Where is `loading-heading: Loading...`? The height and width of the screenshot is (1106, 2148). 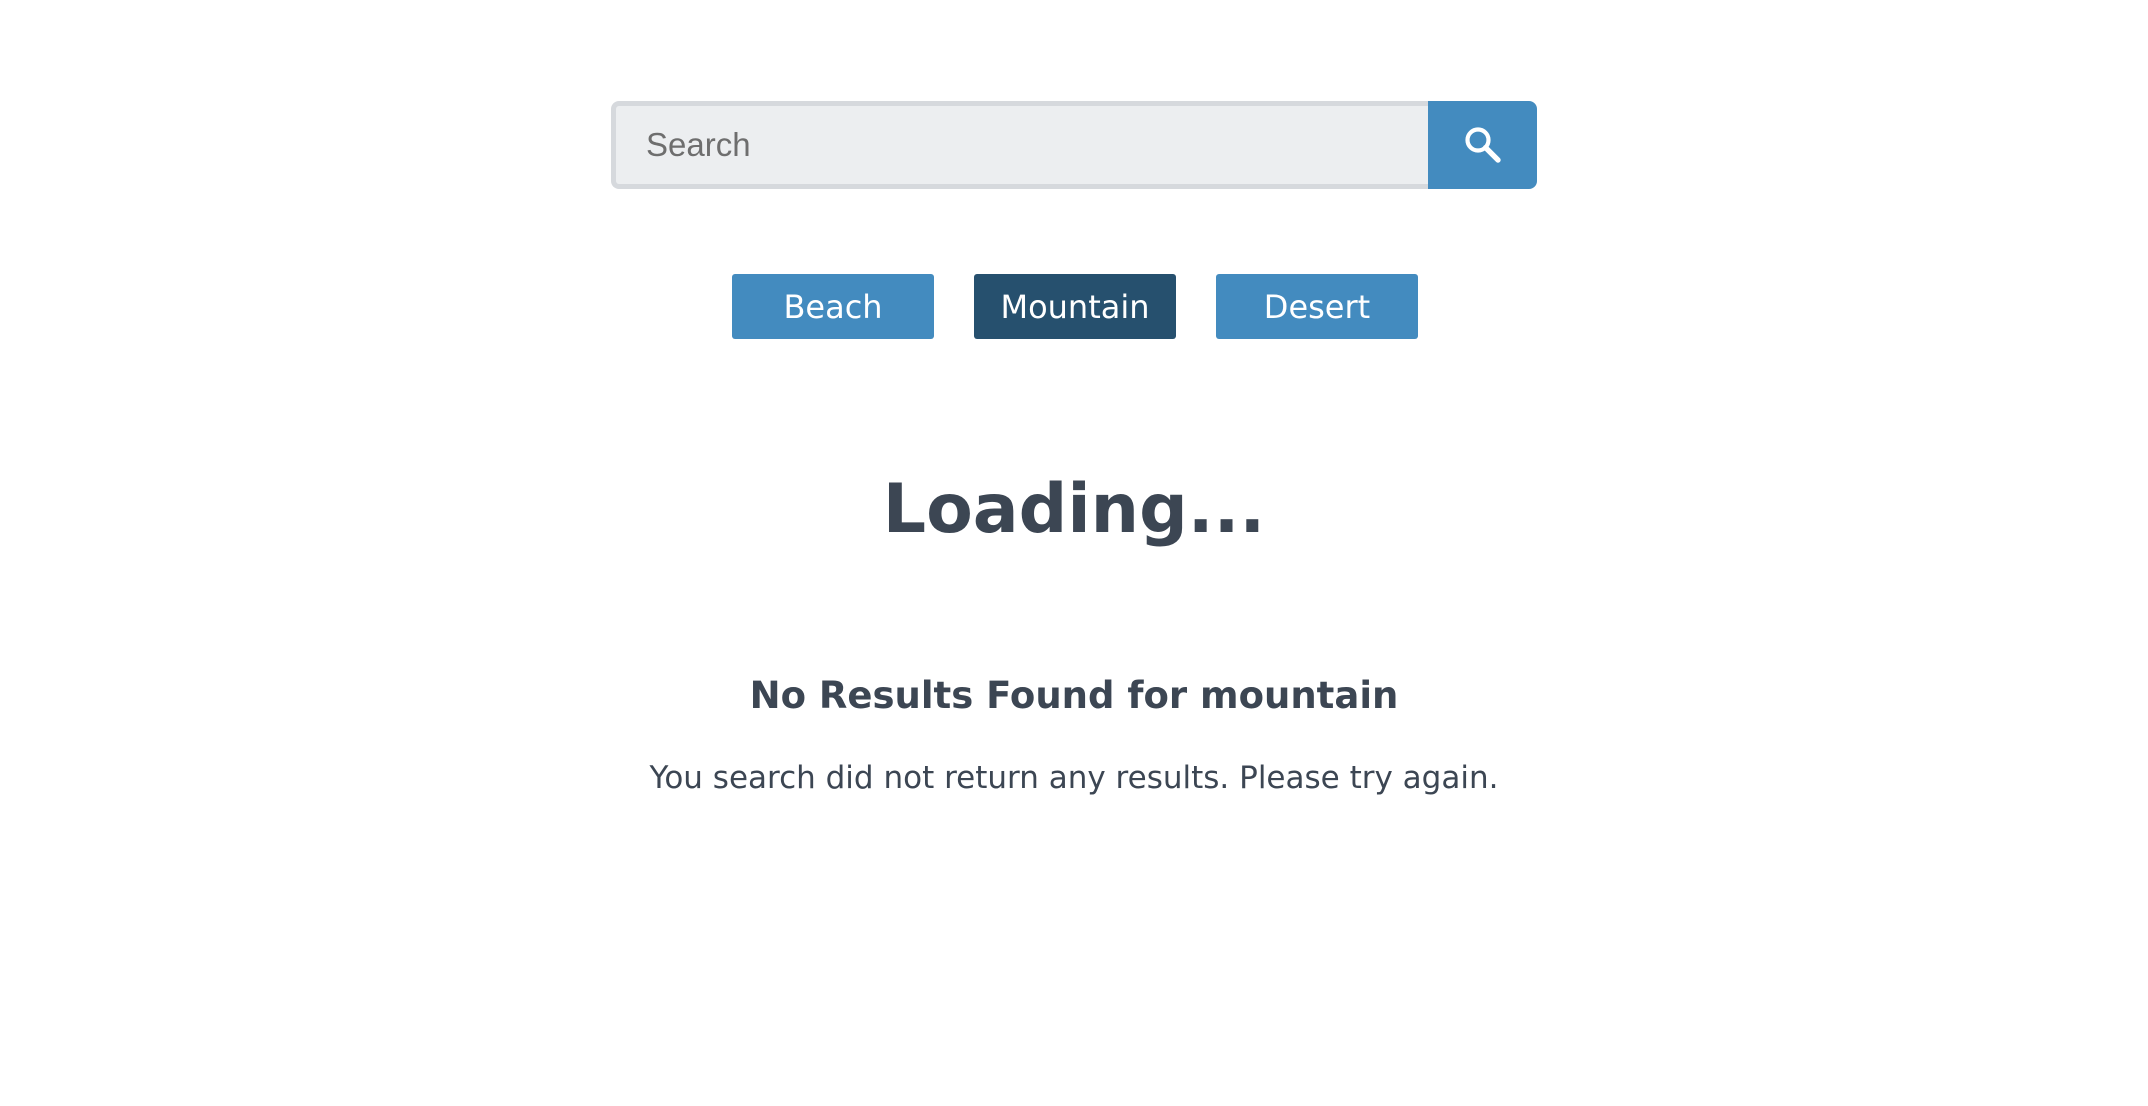
loading-heading: Loading... is located at coordinates (1074, 509).